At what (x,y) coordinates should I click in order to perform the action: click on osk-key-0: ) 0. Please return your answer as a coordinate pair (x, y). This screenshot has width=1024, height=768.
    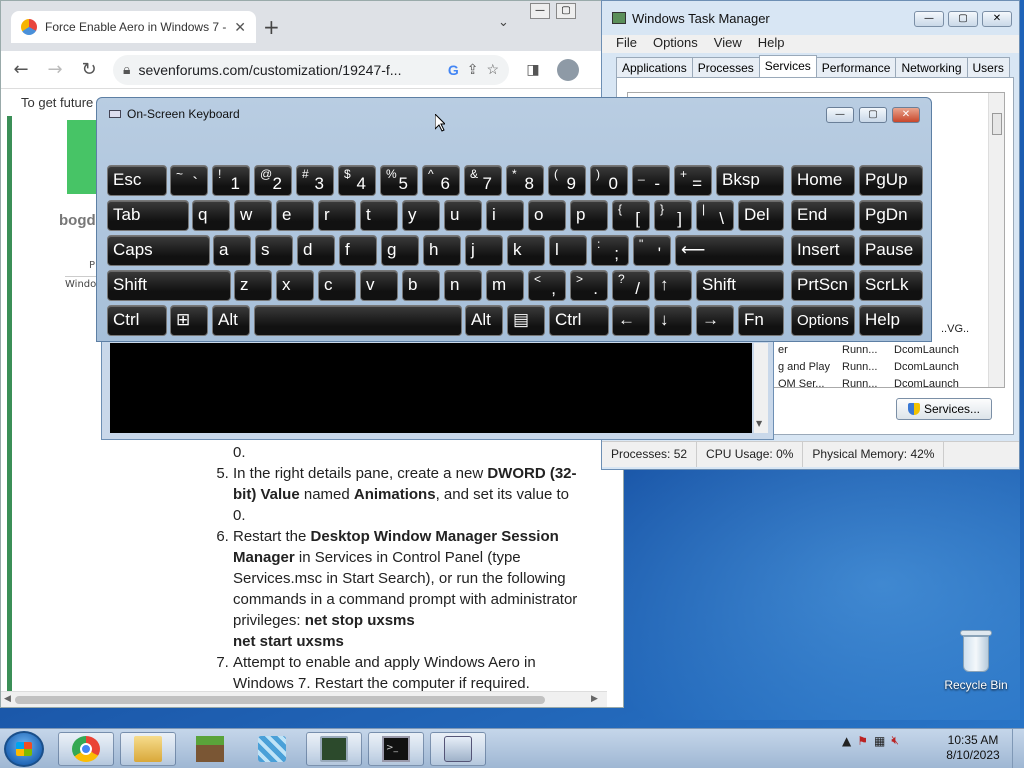
    Looking at the image, I should click on (609, 180).